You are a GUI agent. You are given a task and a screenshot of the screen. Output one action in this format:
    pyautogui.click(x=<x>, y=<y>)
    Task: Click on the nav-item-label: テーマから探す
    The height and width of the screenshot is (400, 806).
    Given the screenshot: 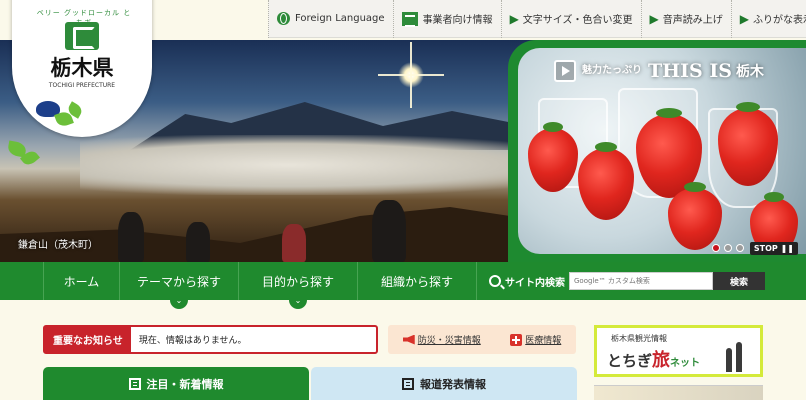 What is the action you would take?
    pyautogui.click(x=178, y=281)
    